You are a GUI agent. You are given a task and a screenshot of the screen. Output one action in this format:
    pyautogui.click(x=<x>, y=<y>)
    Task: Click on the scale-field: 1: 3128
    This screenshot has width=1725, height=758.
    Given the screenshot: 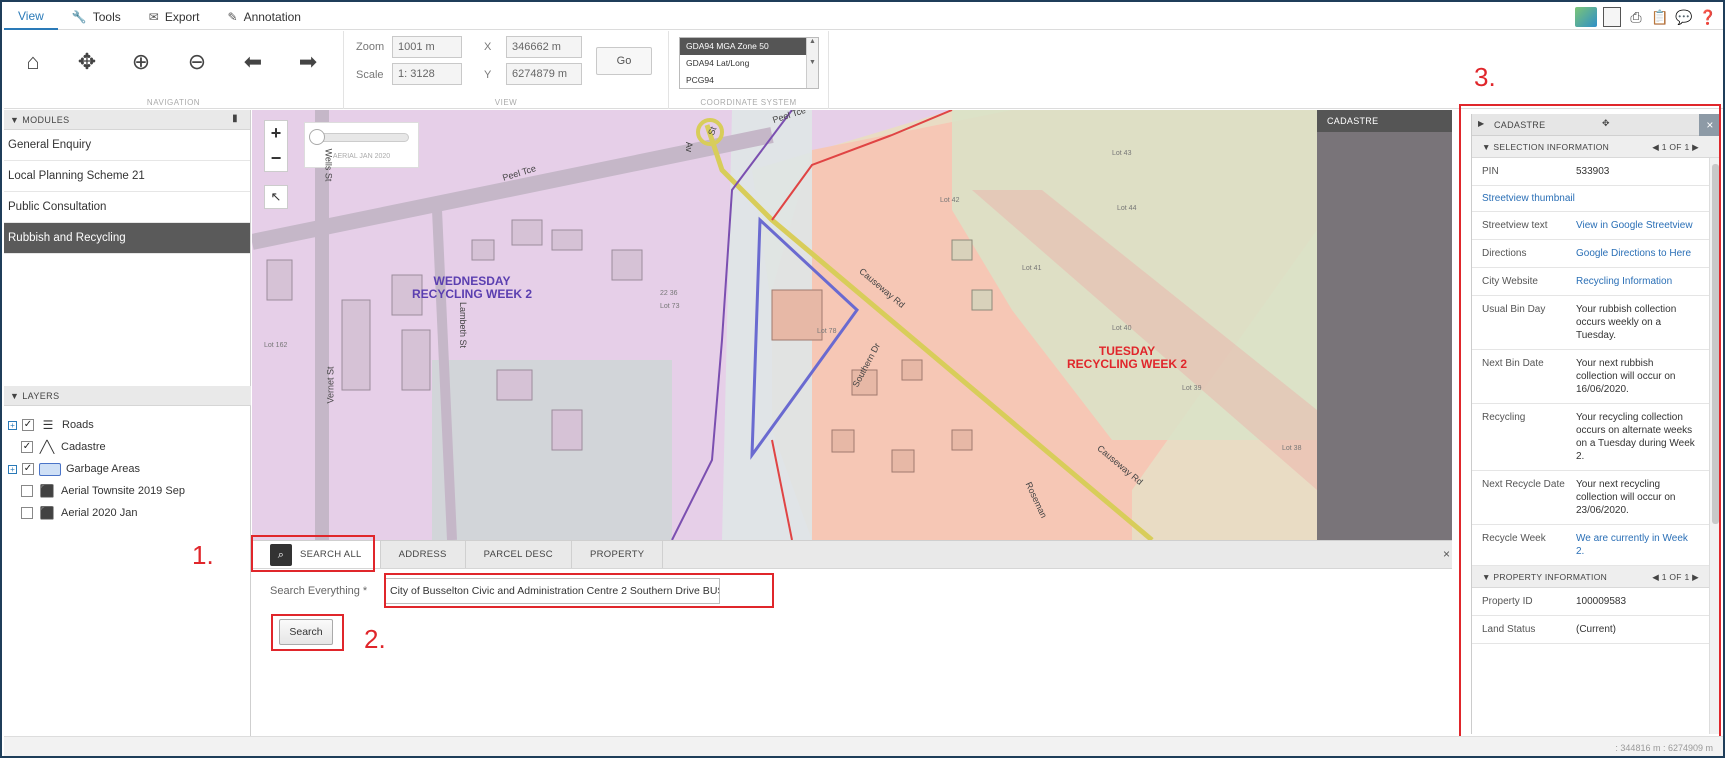 What is the action you would take?
    pyautogui.click(x=427, y=74)
    